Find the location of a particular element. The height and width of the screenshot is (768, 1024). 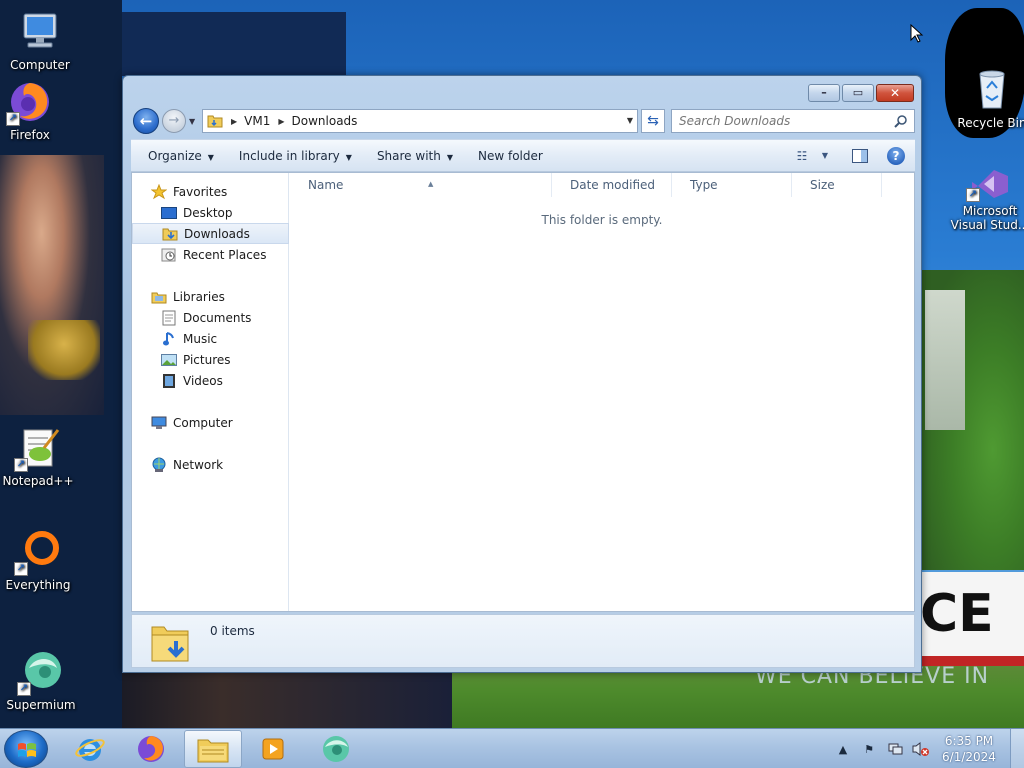

nav-favorites: Favorites is located at coordinates (210, 191).